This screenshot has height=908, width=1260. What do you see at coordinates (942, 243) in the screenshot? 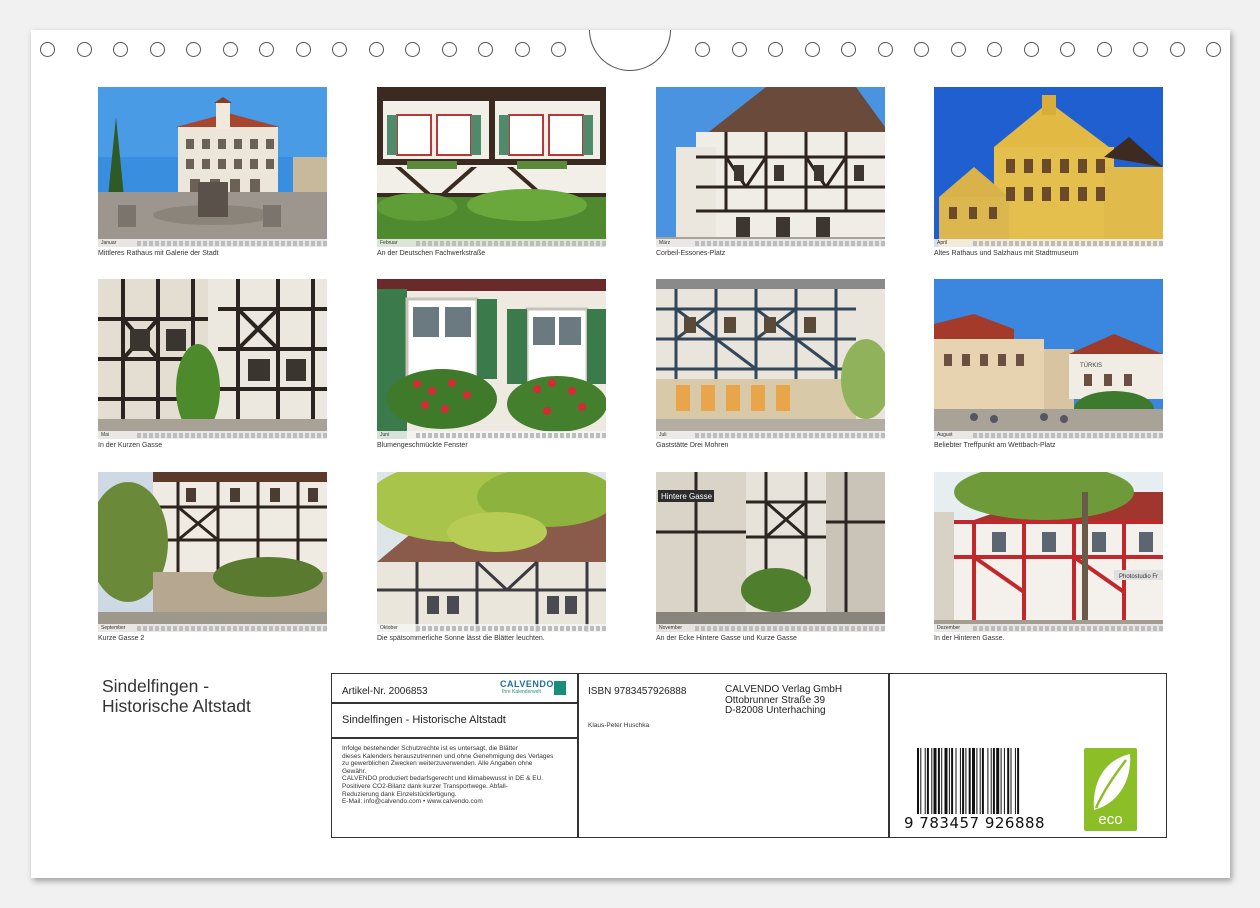
I see `month-name: April` at bounding box center [942, 243].